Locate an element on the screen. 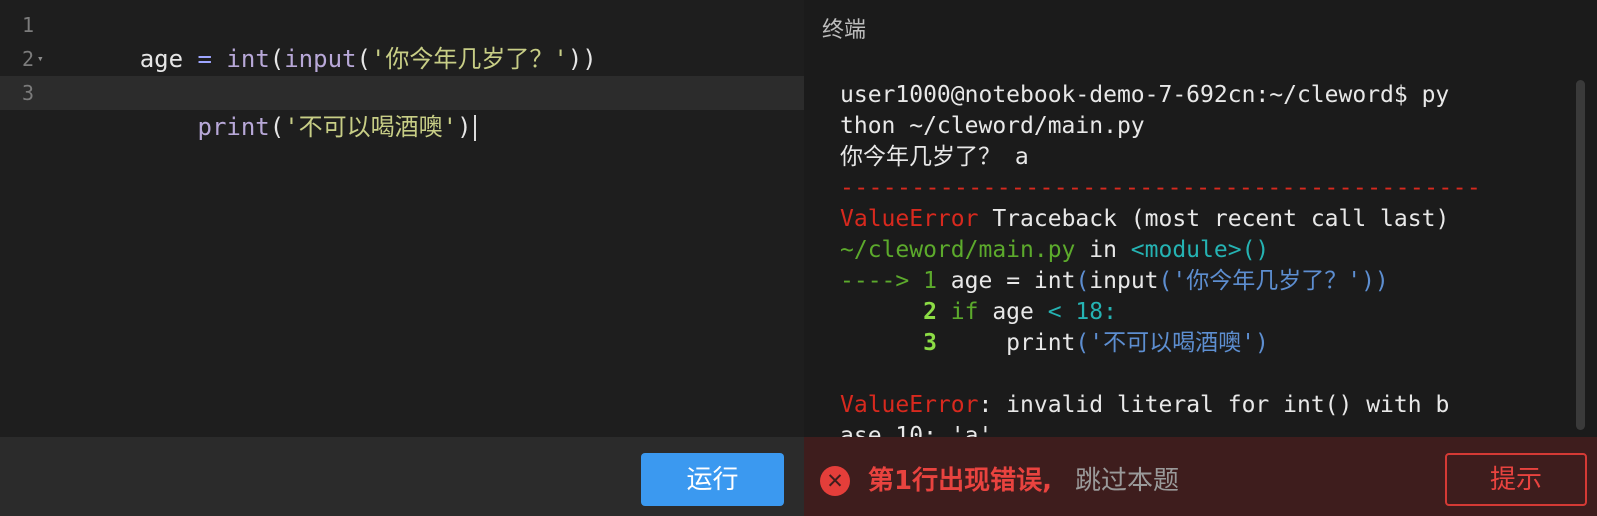  code-token: print is located at coordinates (233, 127).